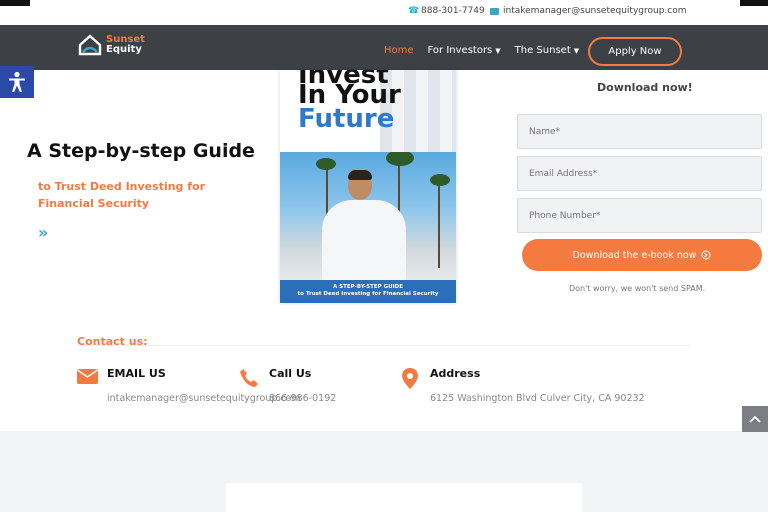 The width and height of the screenshot is (768, 512). I want to click on double-chevron-right-icon: », so click(43, 232).